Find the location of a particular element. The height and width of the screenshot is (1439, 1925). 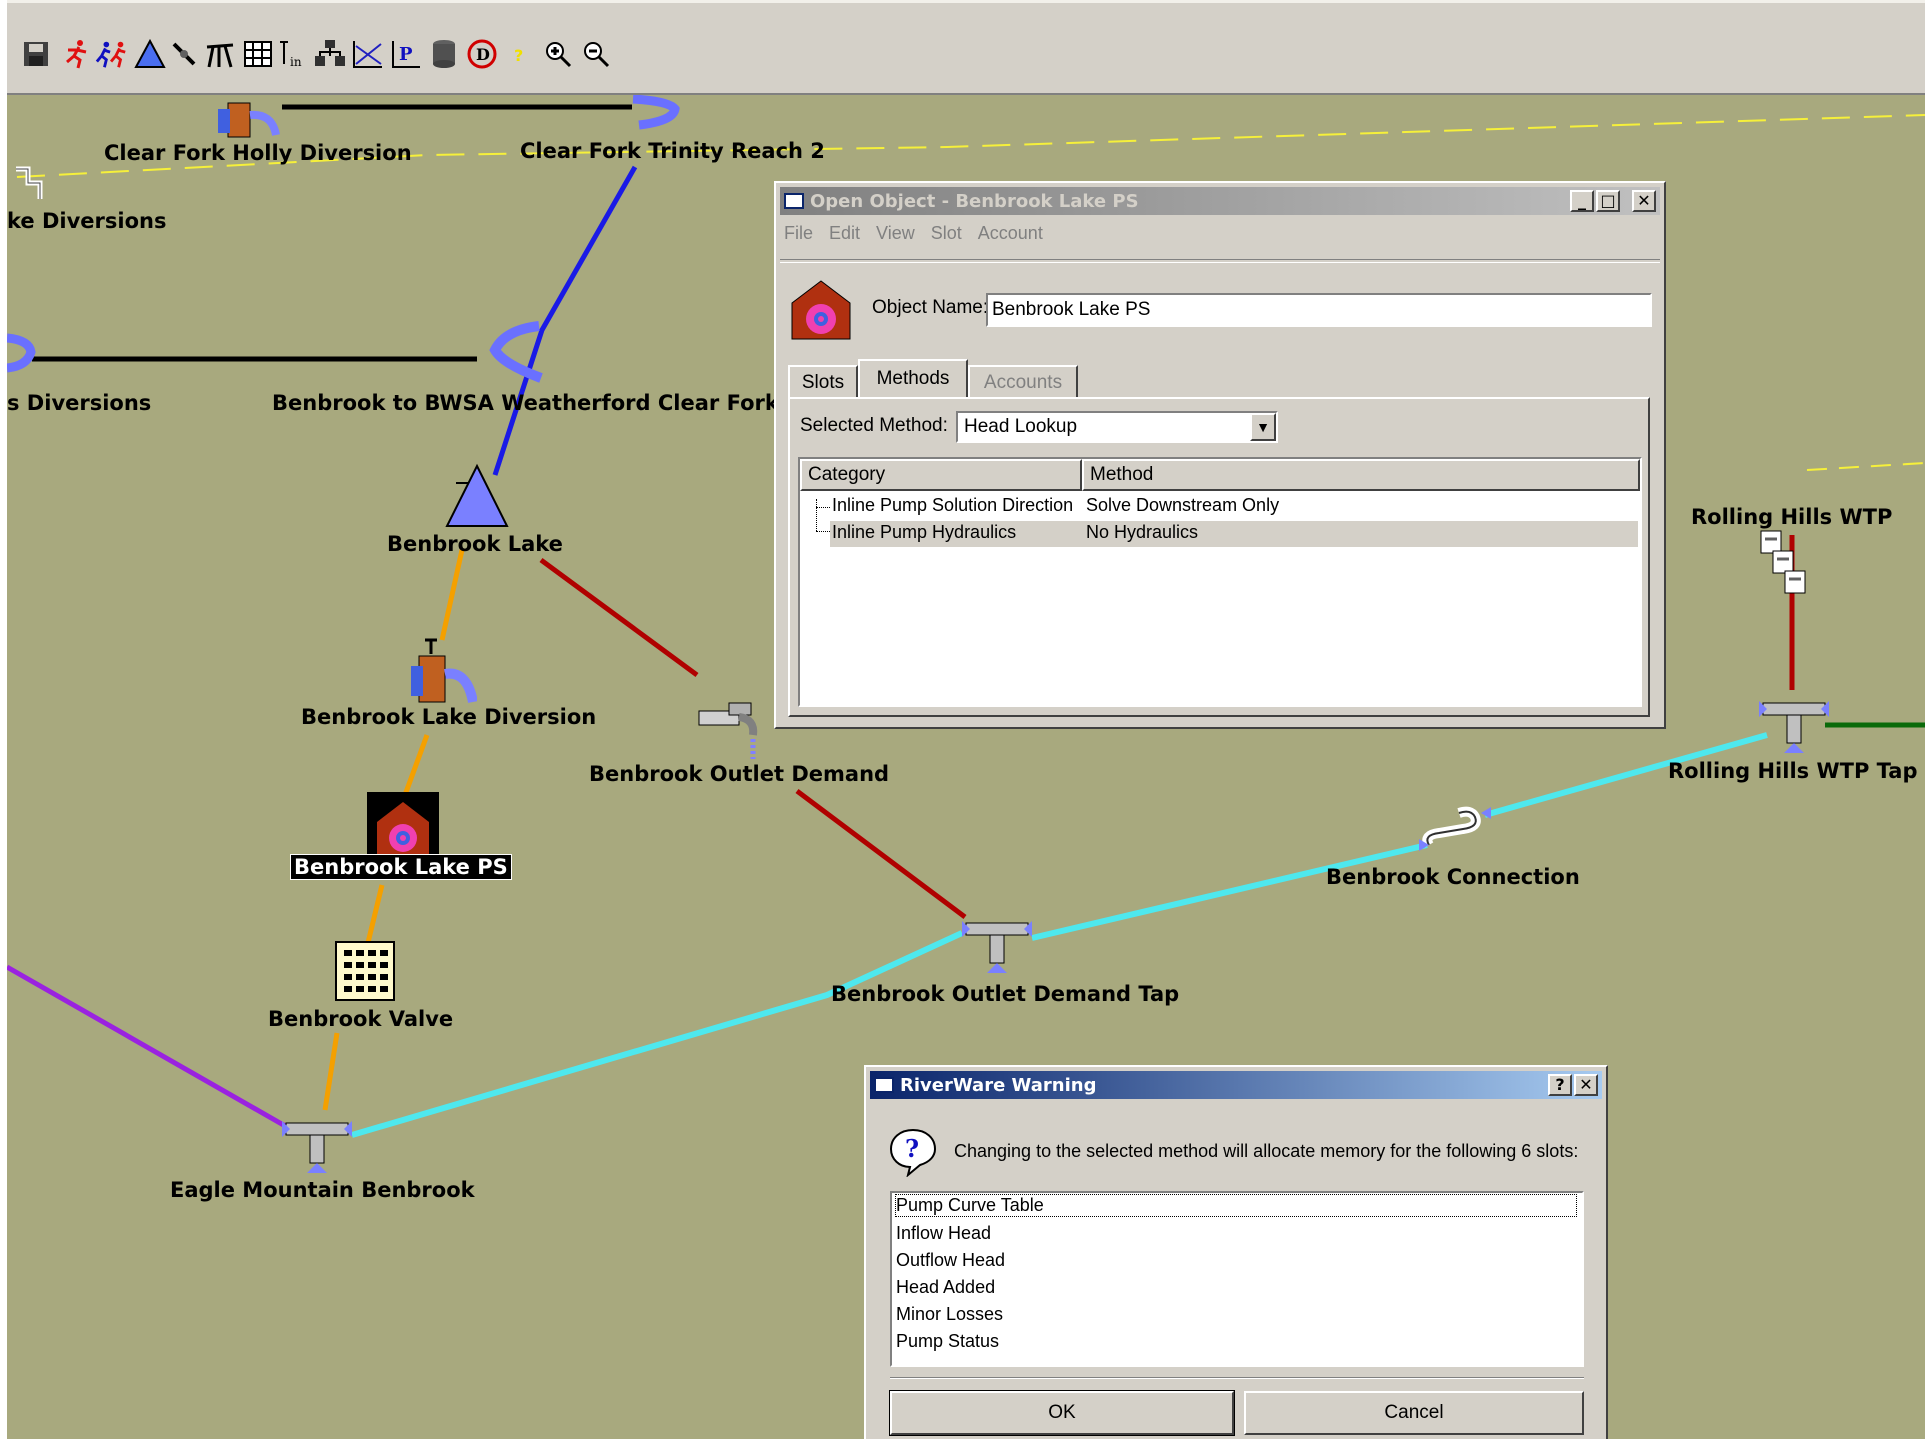

workspace-toolbar: in P D ? is located at coordinates (966, 47).